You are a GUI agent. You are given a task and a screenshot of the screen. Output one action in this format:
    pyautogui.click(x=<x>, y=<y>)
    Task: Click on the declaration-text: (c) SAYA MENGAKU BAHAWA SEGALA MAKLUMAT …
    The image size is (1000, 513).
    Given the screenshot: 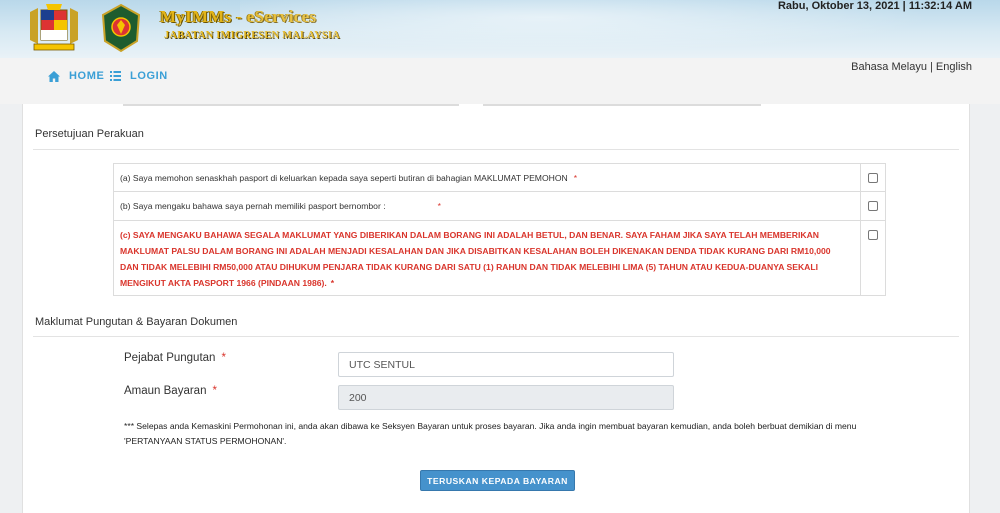 What is the action you would take?
    pyautogui.click(x=499, y=259)
    